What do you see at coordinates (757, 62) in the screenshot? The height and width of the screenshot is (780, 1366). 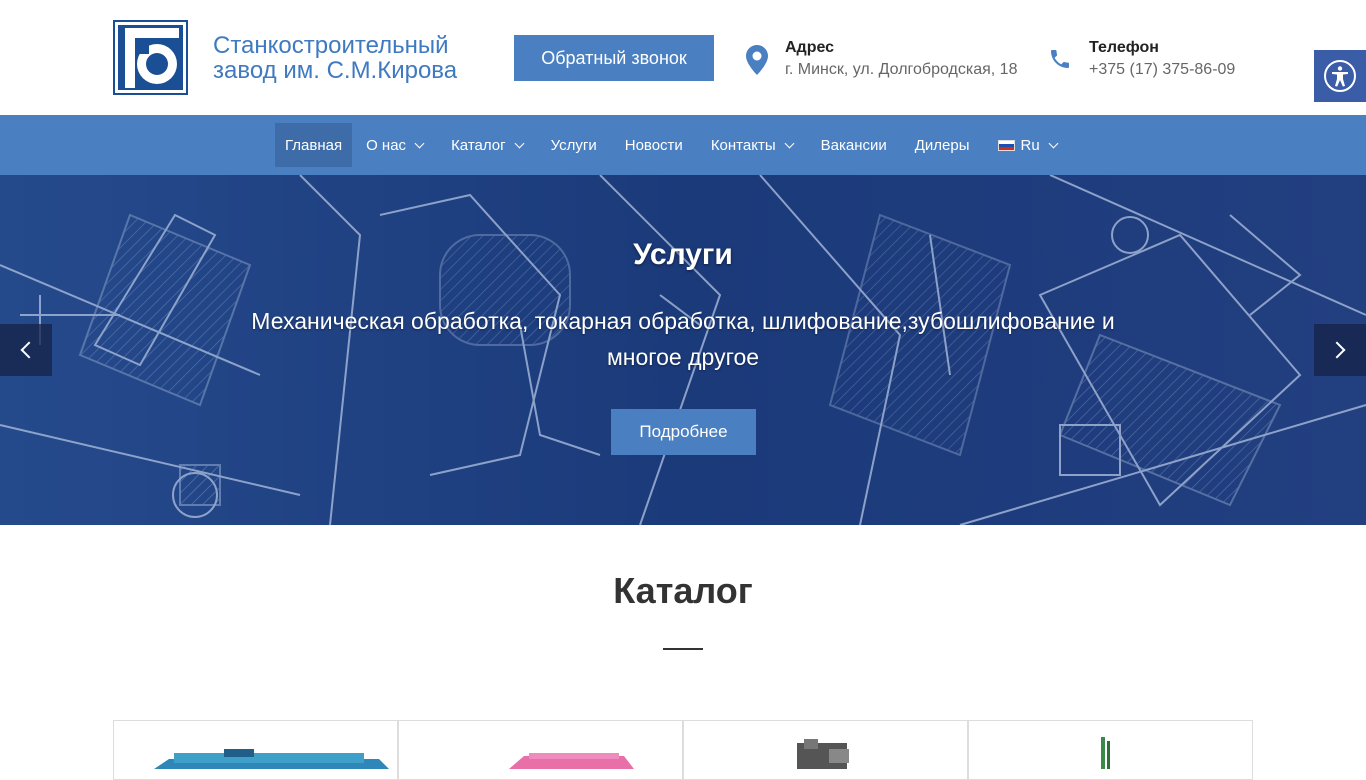 I see `location-pin-icon` at bounding box center [757, 62].